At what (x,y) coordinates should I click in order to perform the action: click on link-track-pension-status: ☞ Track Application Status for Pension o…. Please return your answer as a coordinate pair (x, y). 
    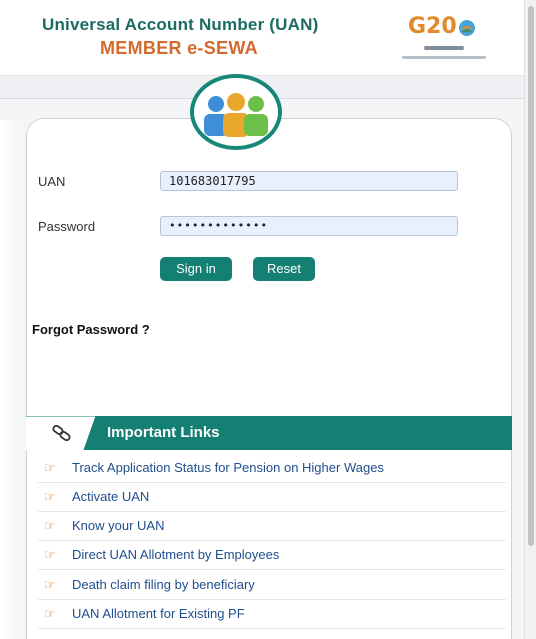
    Looking at the image, I should click on (272, 468).